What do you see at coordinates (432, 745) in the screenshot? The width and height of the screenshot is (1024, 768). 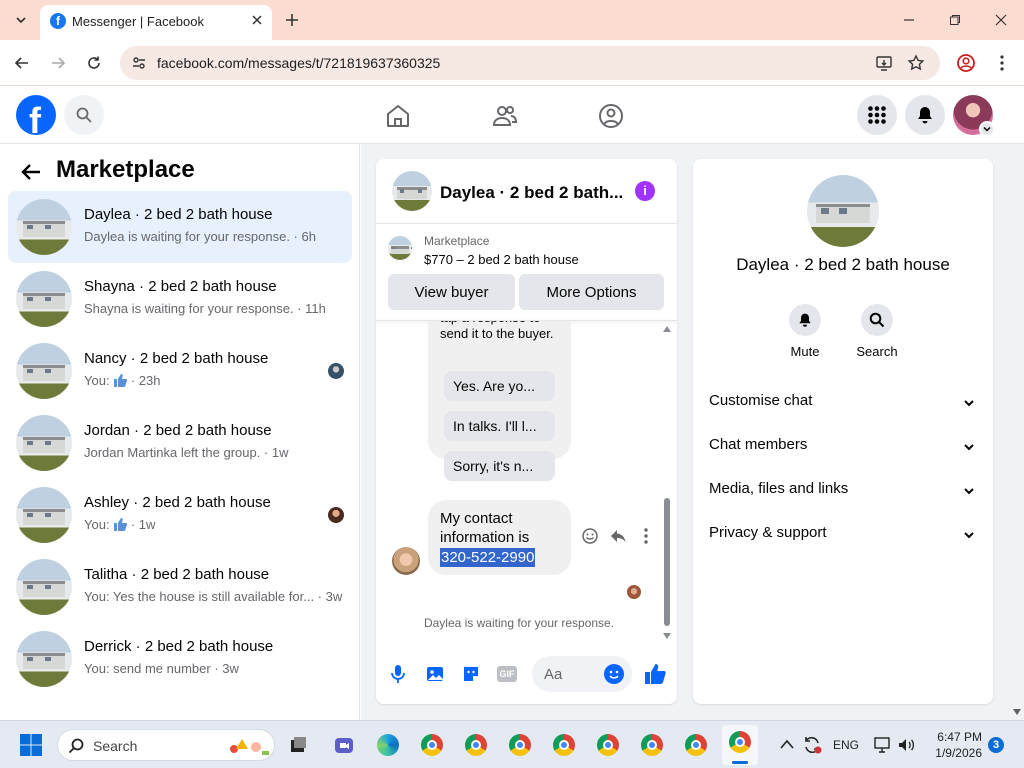 I see `chrome-app-icon` at bounding box center [432, 745].